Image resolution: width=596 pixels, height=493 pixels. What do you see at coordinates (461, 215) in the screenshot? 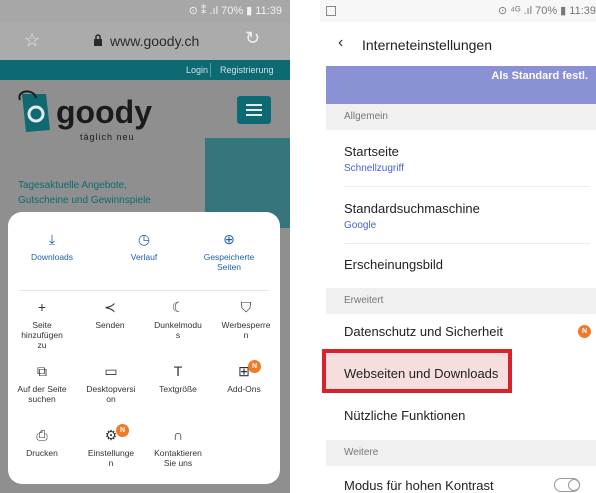
I see `row-default-search: Standardsuchmaschine Google` at bounding box center [461, 215].